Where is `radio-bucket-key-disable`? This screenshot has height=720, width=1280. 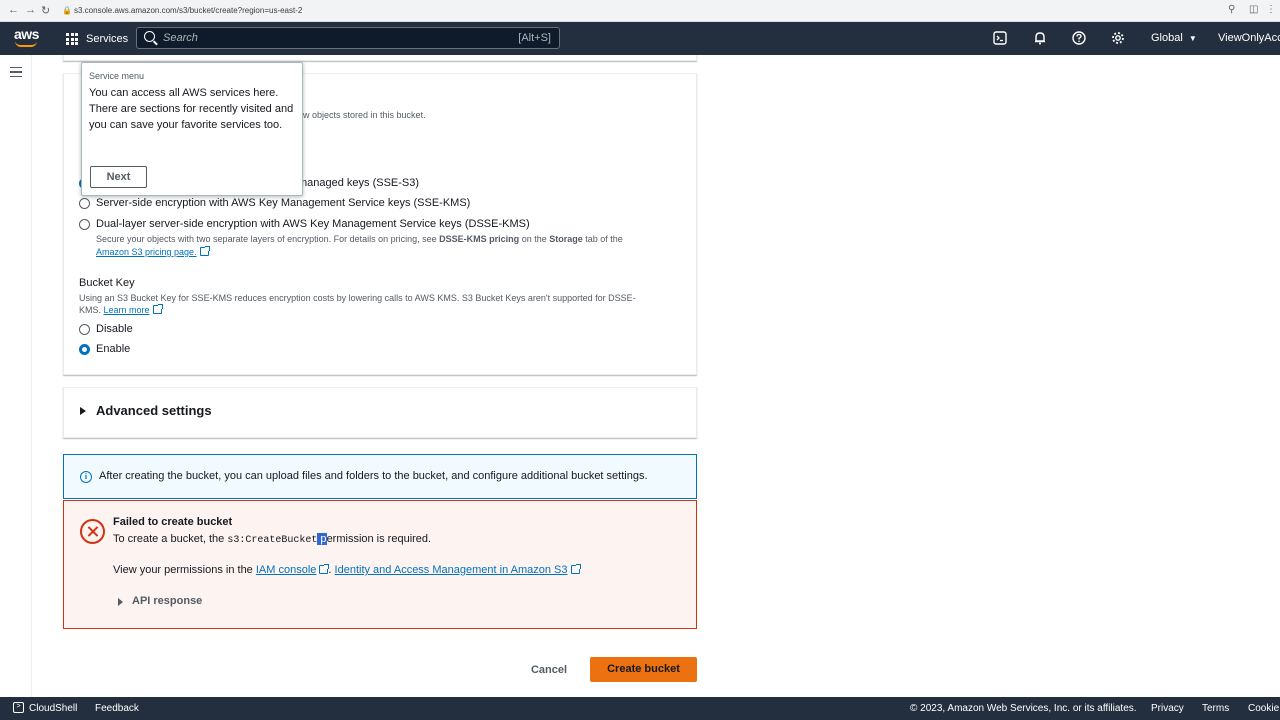
radio-bucket-key-disable is located at coordinates (84, 329).